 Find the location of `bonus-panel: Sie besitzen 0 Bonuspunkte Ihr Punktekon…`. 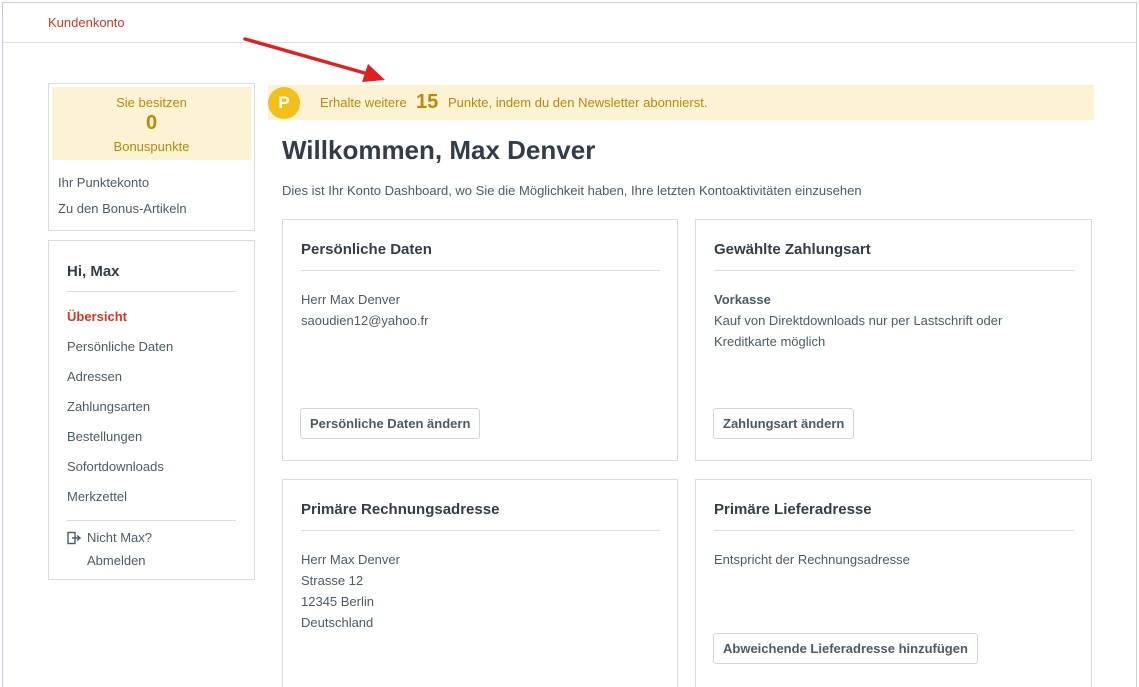

bonus-panel: Sie besitzen 0 Bonuspunkte Ihr Punktekon… is located at coordinates (151, 157).